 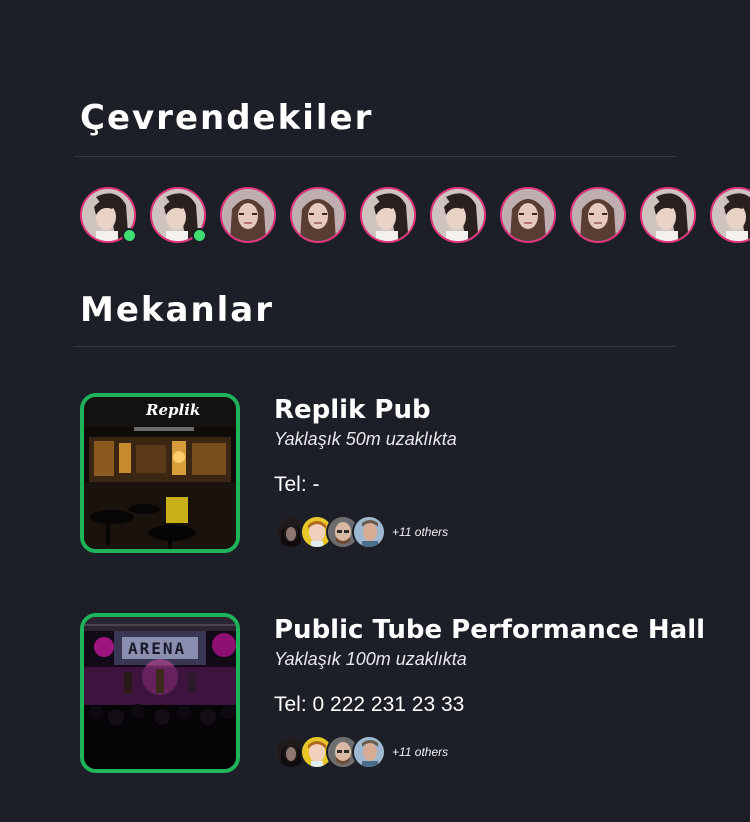 I want to click on bar-interior-image, so click(x=160, y=473).